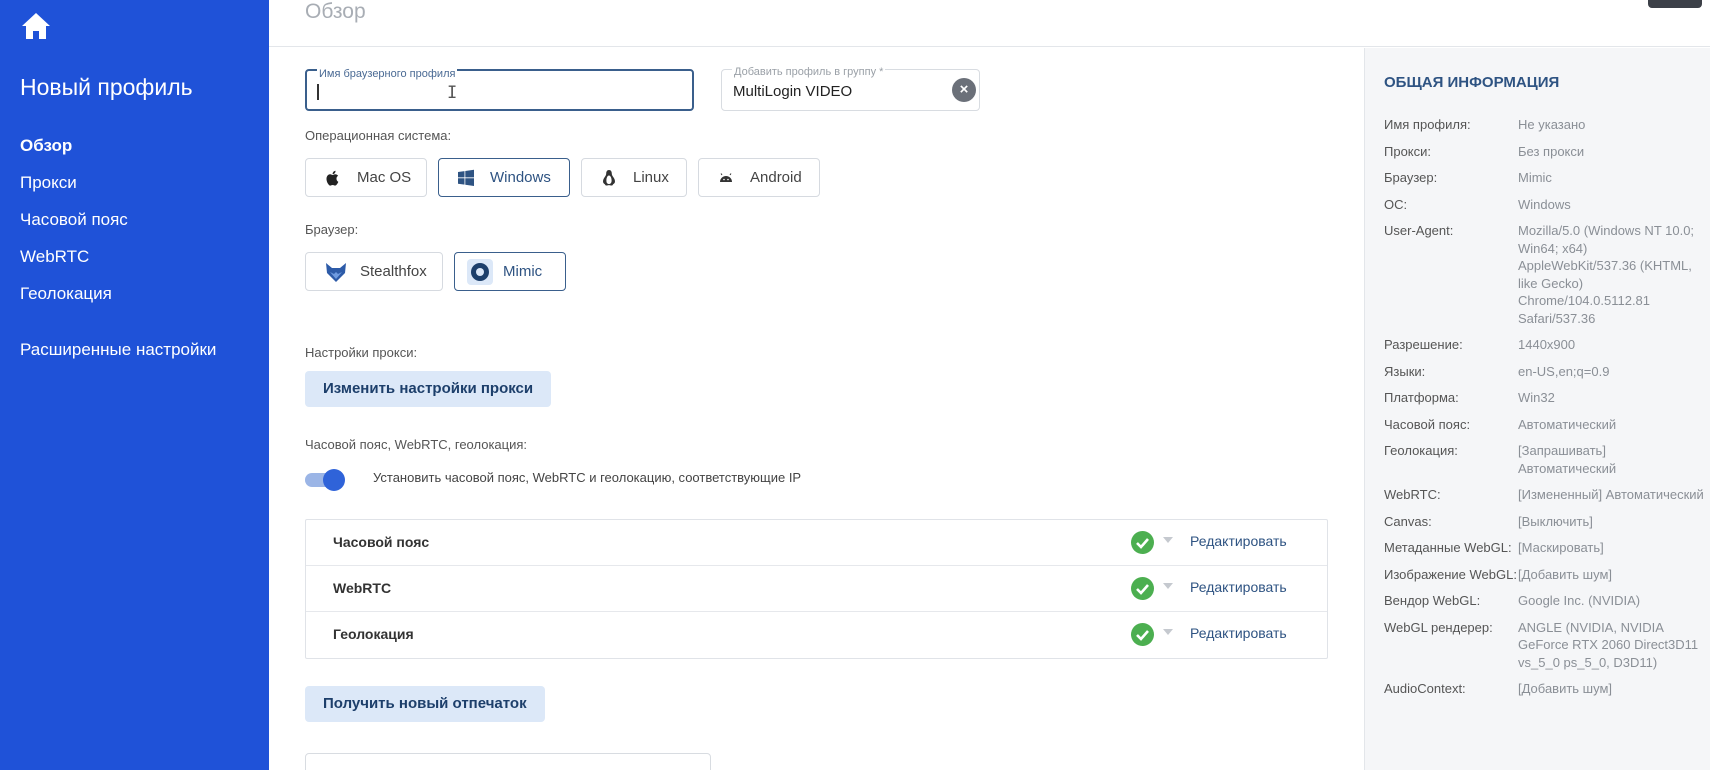  What do you see at coordinates (480, 271) in the screenshot?
I see `mimic-icon` at bounding box center [480, 271].